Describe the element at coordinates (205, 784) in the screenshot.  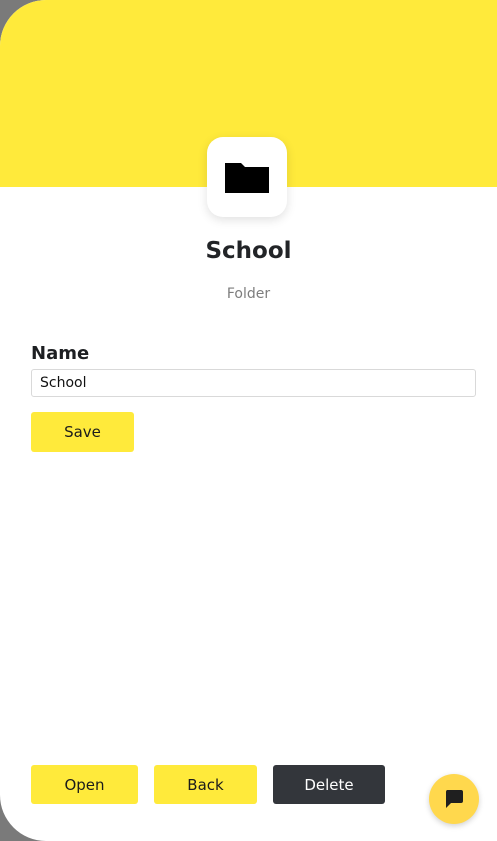
I see `back-button: Back` at that location.